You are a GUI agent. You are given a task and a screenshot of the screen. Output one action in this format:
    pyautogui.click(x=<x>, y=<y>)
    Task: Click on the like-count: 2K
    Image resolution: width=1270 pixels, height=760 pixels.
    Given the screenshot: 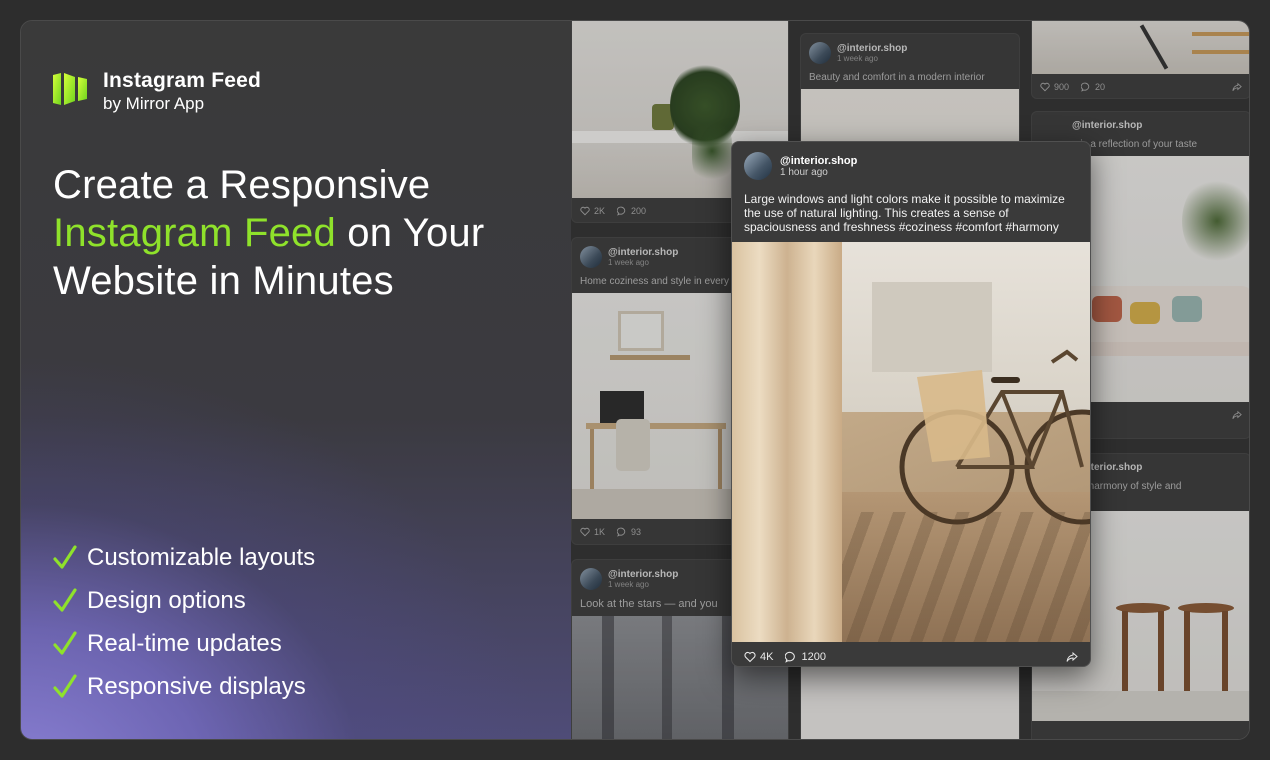 What is the action you would take?
    pyautogui.click(x=600, y=211)
    